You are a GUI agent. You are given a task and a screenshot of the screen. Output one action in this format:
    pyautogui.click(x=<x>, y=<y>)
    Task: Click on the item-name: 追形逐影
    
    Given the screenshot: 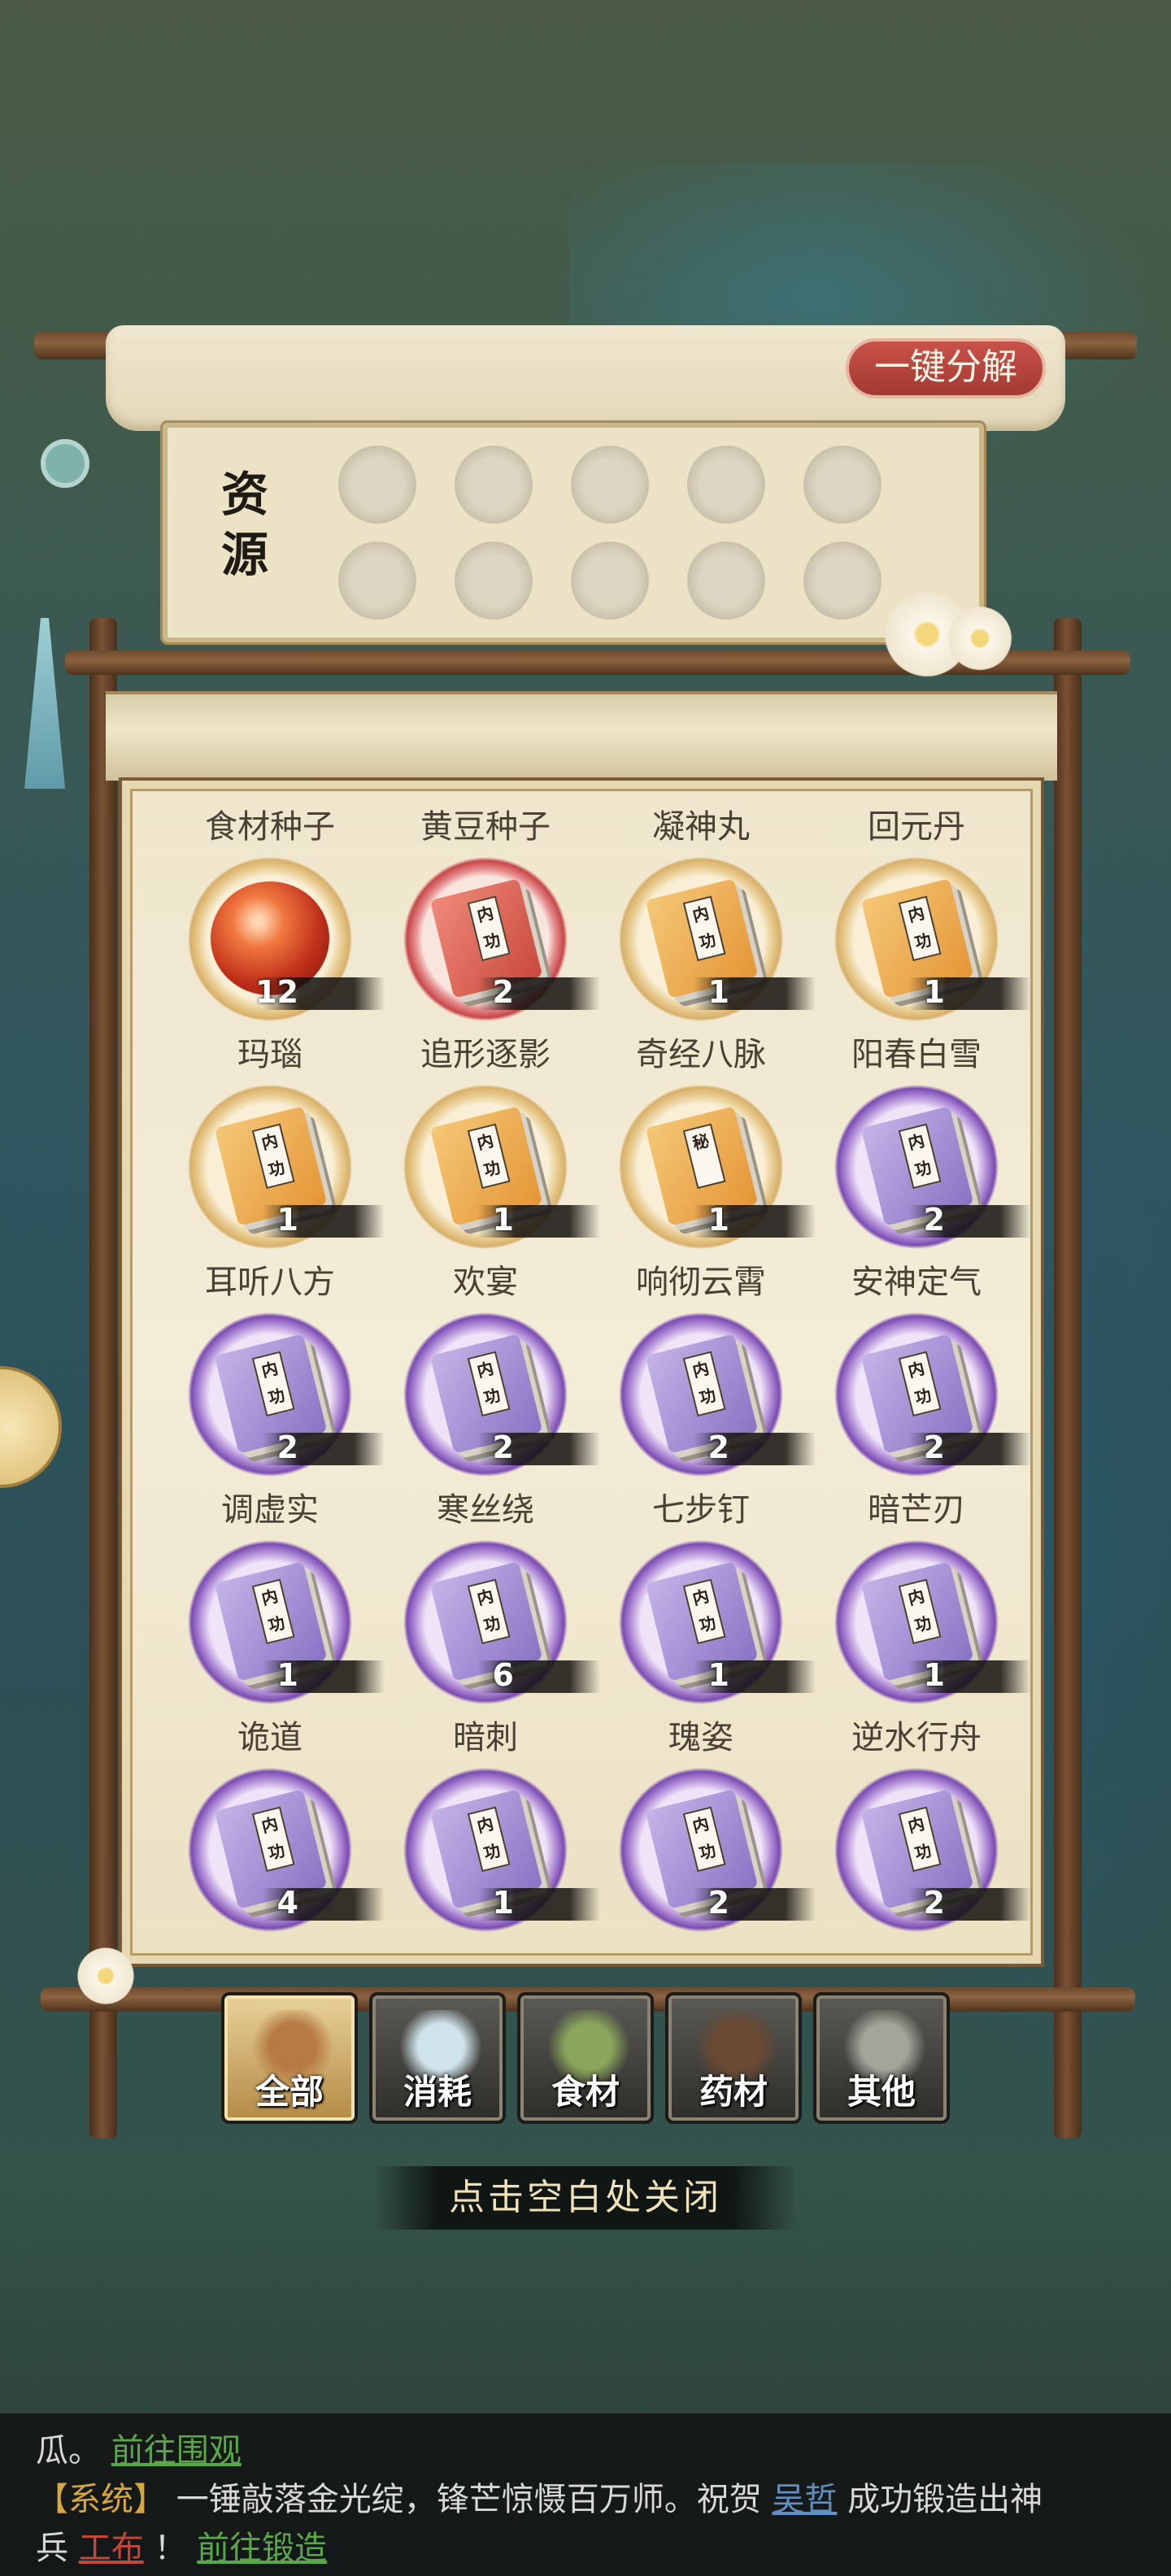 What is the action you would take?
    pyautogui.click(x=486, y=1055)
    